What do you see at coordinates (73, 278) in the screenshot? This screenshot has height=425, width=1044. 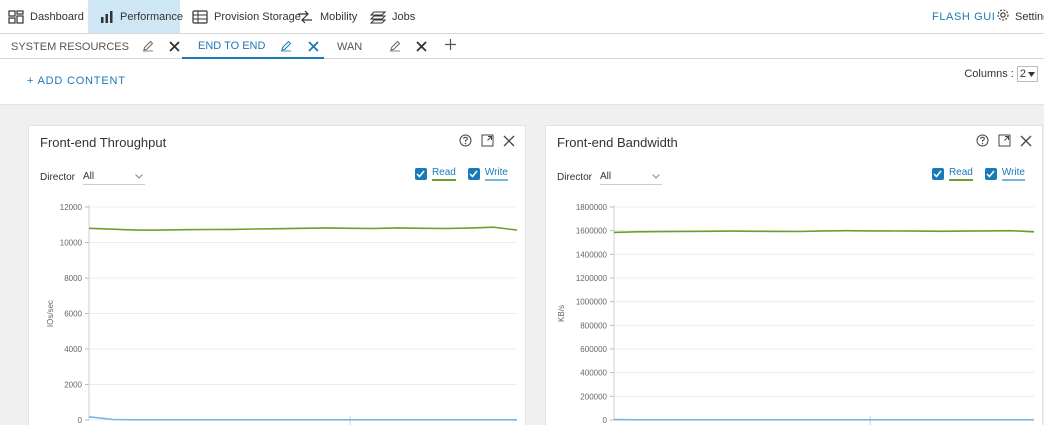 I see `y-tick-label: 8000` at bounding box center [73, 278].